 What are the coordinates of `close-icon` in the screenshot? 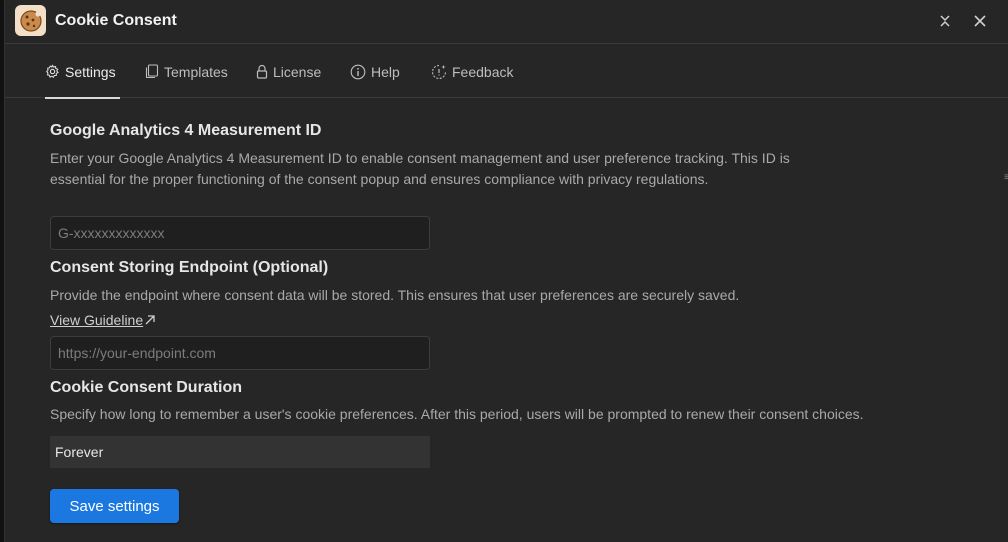 It's located at (980, 21).